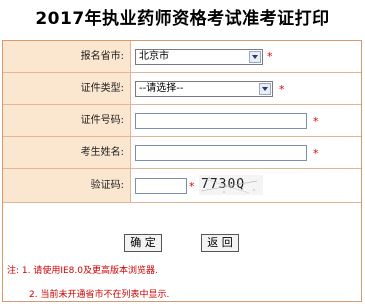 The width and height of the screenshot is (365, 307). Describe the element at coordinates (220, 243) in the screenshot. I see `back-button: 返 回` at that location.